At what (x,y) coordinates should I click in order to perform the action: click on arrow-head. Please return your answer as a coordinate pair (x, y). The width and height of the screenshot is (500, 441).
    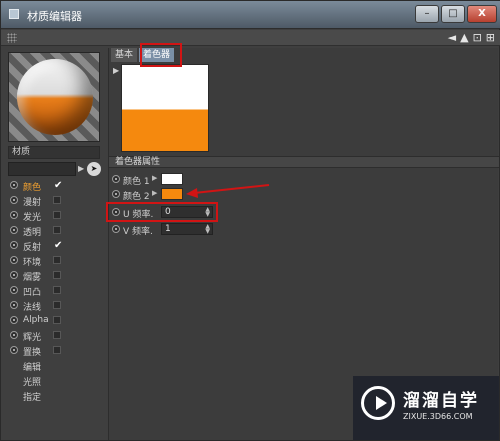
    Looking at the image, I should click on (192, 193).